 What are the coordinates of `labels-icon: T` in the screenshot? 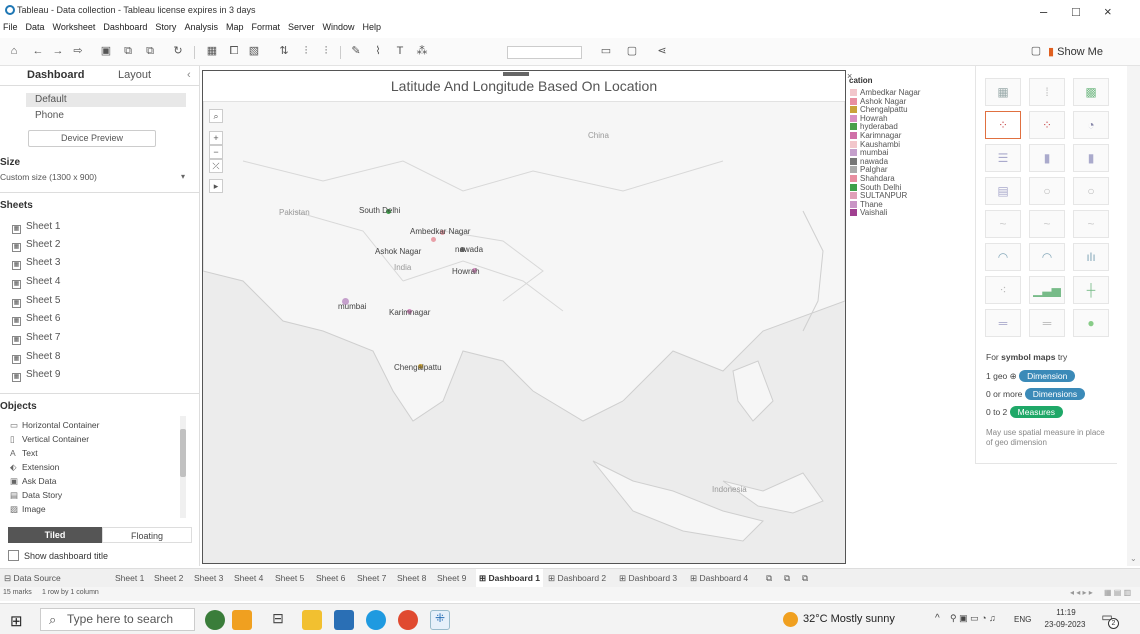 It's located at (400, 51).